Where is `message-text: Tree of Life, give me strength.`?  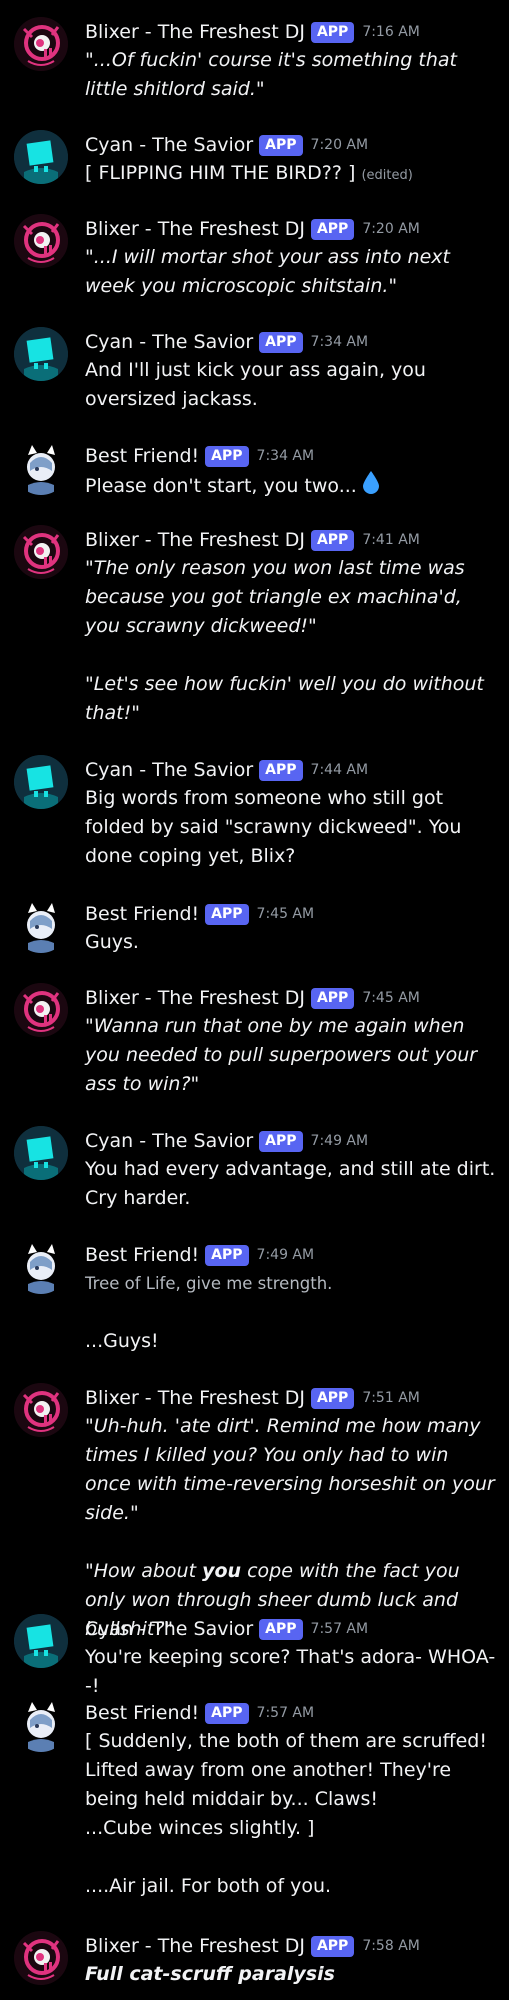
message-text: Tree of Life, give me strength. is located at coordinates (209, 1283).